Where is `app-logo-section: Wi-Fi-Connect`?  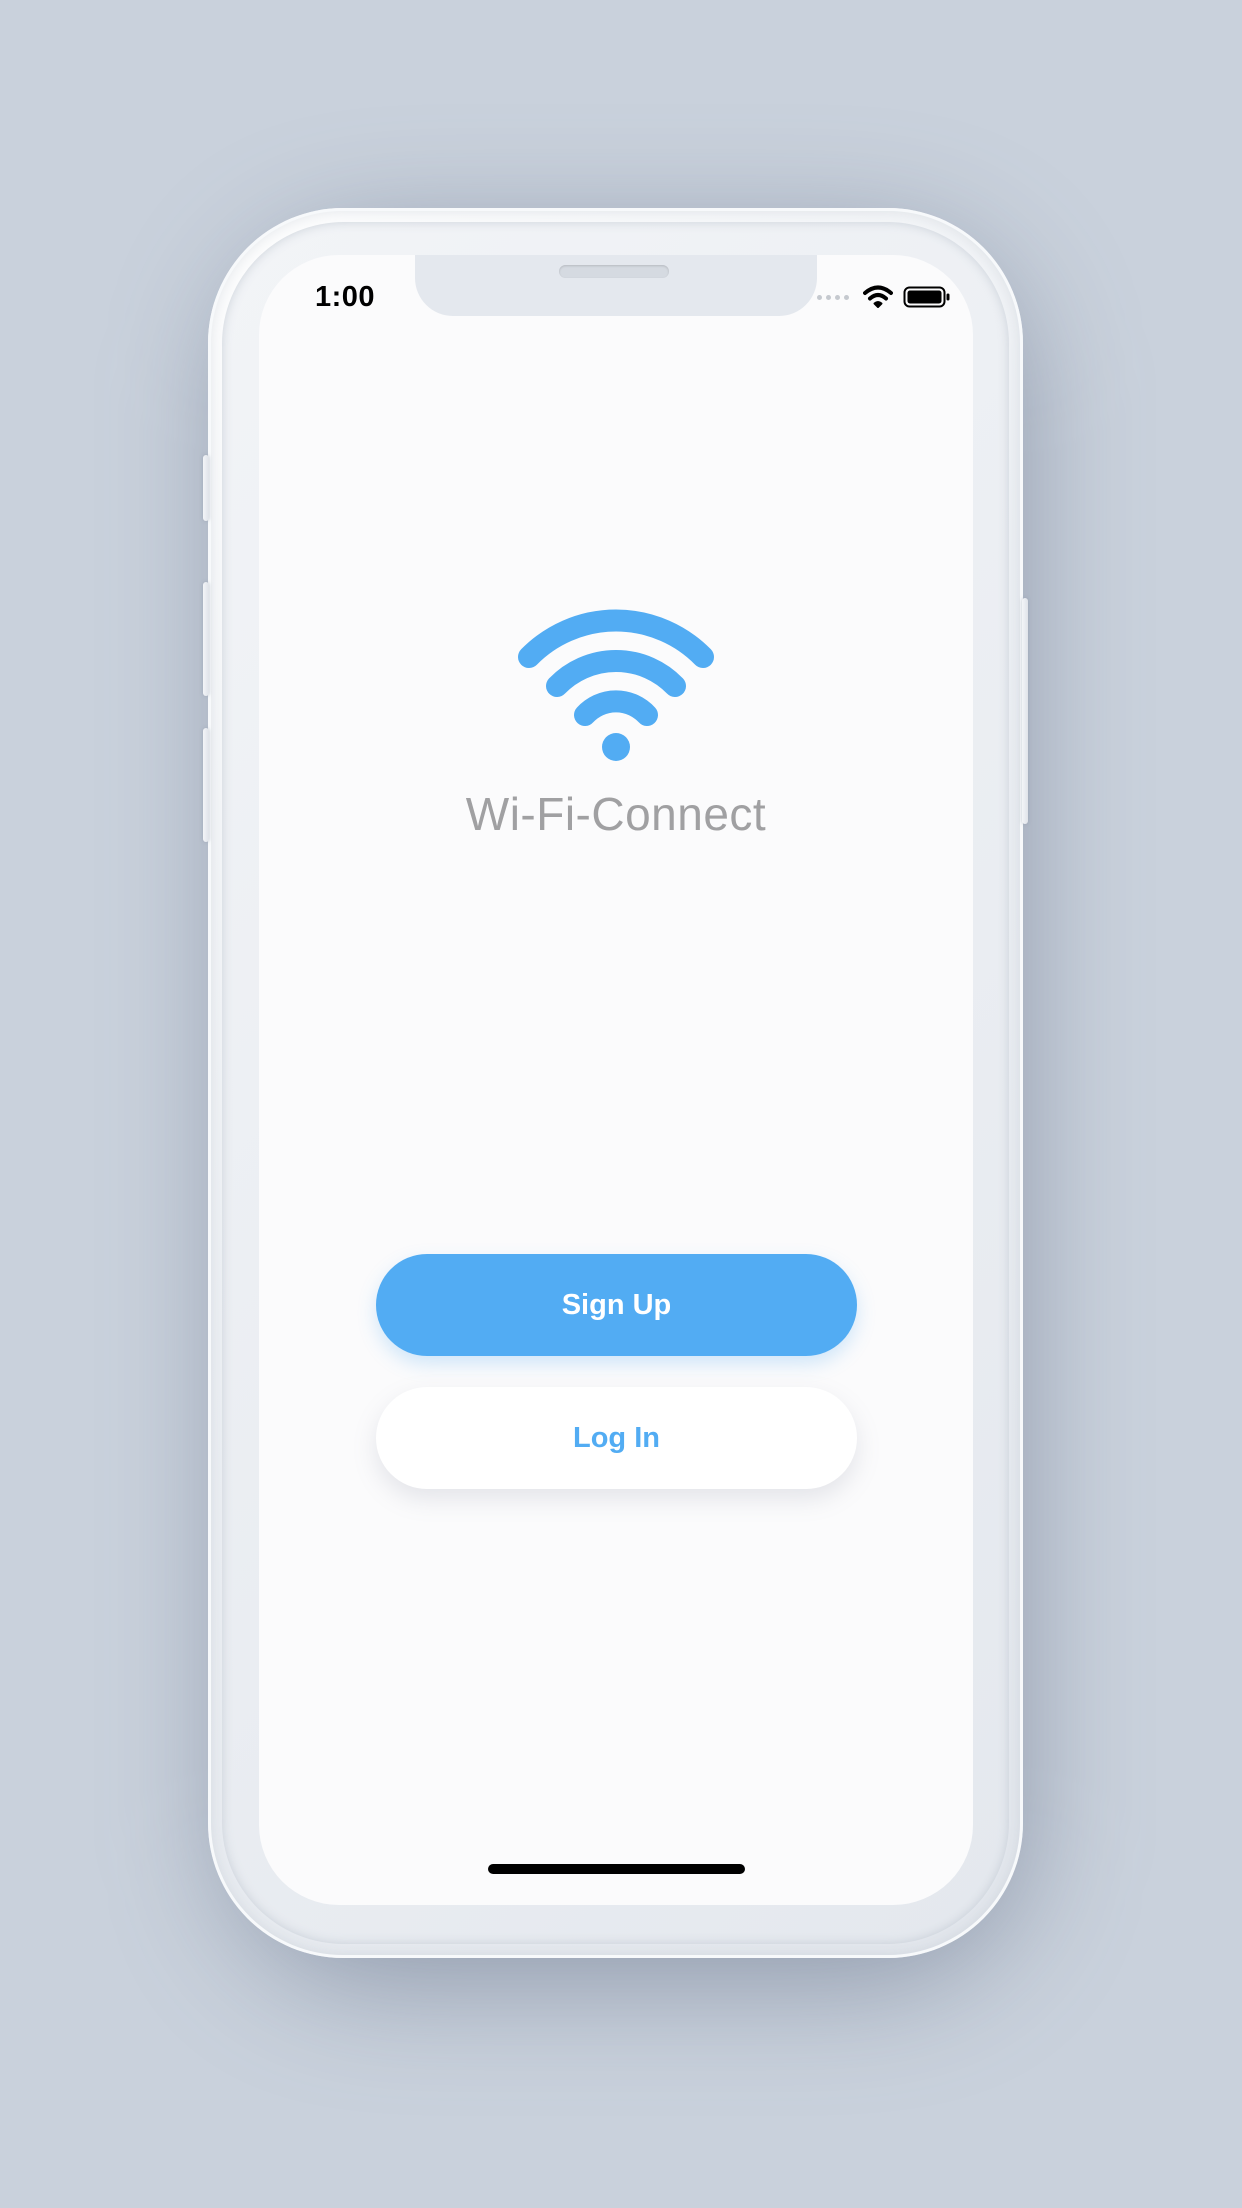
app-logo-section: Wi-Fi-Connect is located at coordinates (616, 723).